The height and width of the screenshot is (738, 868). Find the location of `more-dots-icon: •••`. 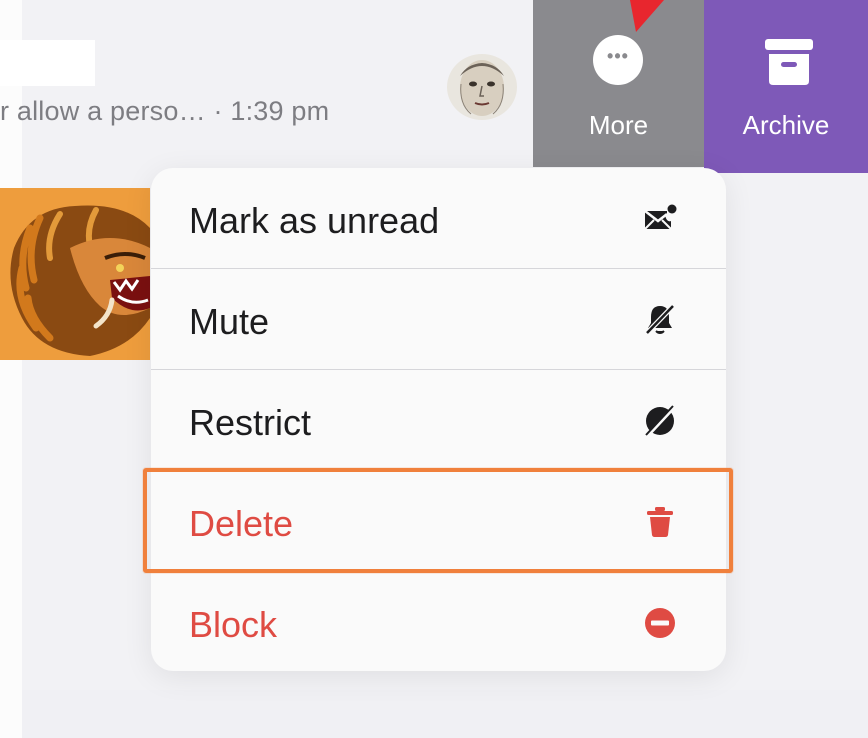

more-dots-icon: ••• is located at coordinates (618, 60).